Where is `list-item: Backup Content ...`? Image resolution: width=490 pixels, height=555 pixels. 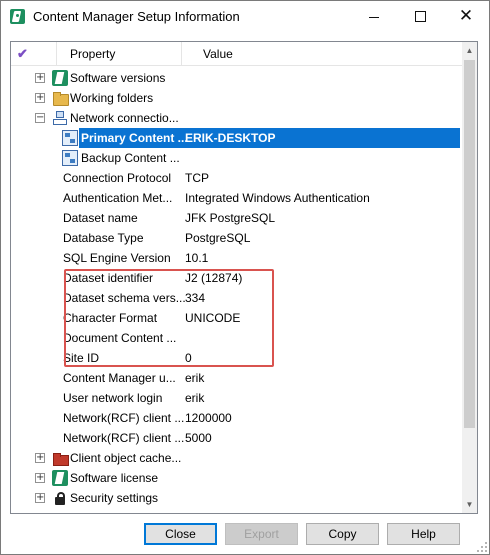 list-item: Backup Content ... is located at coordinates (236, 158).